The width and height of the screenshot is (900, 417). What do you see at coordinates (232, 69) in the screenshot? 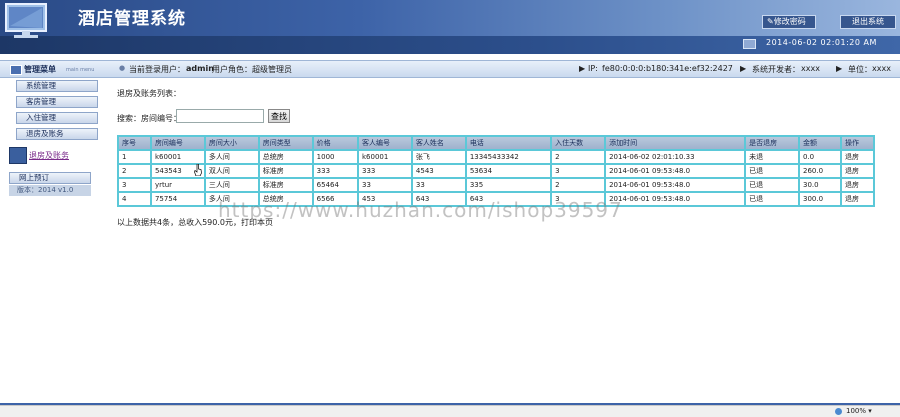
I see `role-label: 用户角色：` at bounding box center [232, 69].